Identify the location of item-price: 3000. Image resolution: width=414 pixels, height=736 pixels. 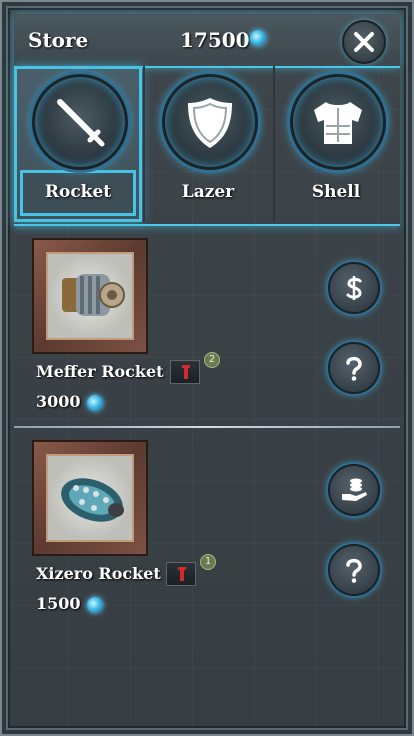
(69, 401).